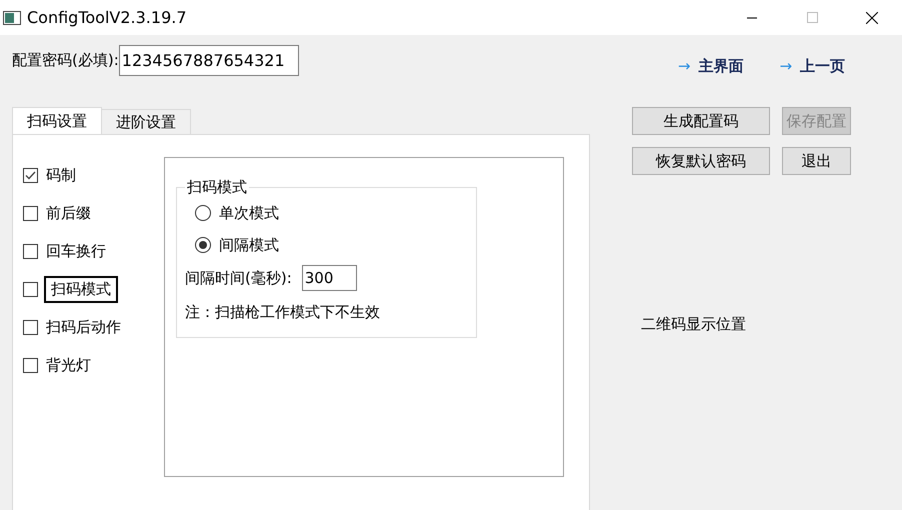 The height and width of the screenshot is (510, 902). What do you see at coordinates (238, 278) in the screenshot?
I see `interval-label: 间隔时间(毫秒):` at bounding box center [238, 278].